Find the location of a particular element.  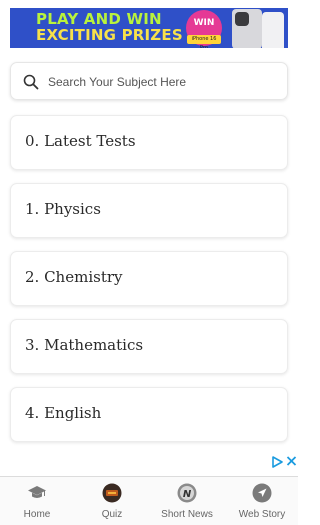

subject-card-chemistry: 2. Chemistry is located at coordinates (149, 278).